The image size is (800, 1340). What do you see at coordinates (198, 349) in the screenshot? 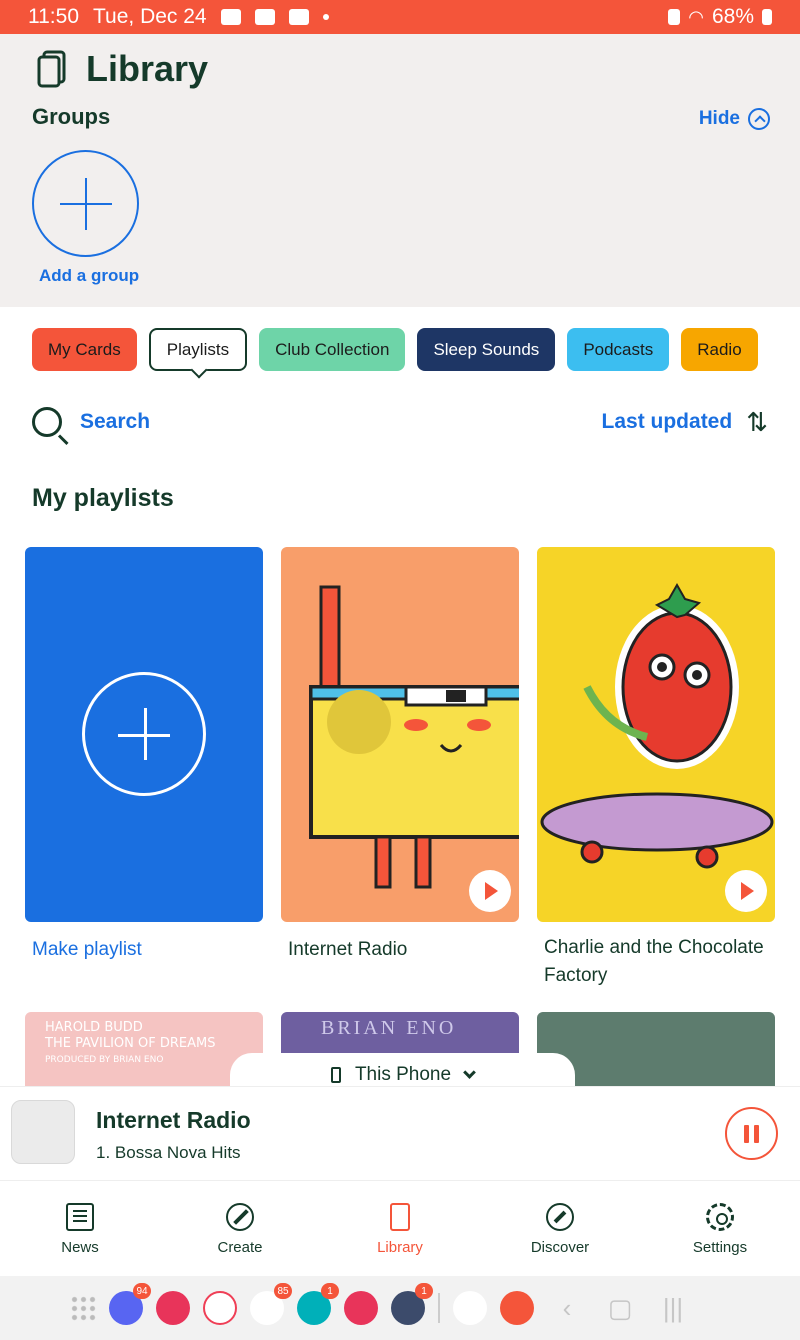
I see `chip-playlists: Playlists` at bounding box center [198, 349].